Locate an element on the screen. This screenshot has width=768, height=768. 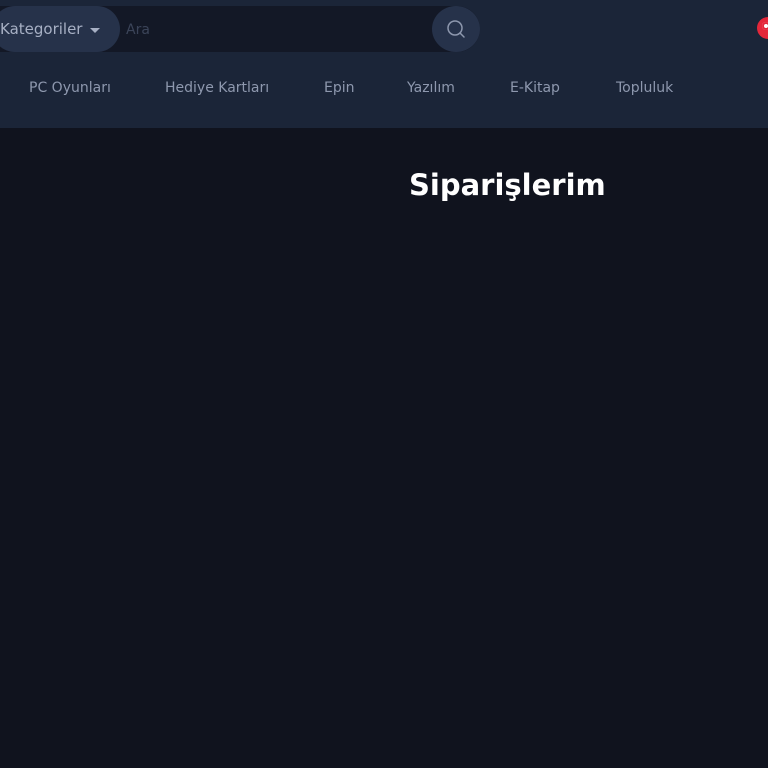
categories-dropdown-button: Kategoriler is located at coordinates (60, 29).